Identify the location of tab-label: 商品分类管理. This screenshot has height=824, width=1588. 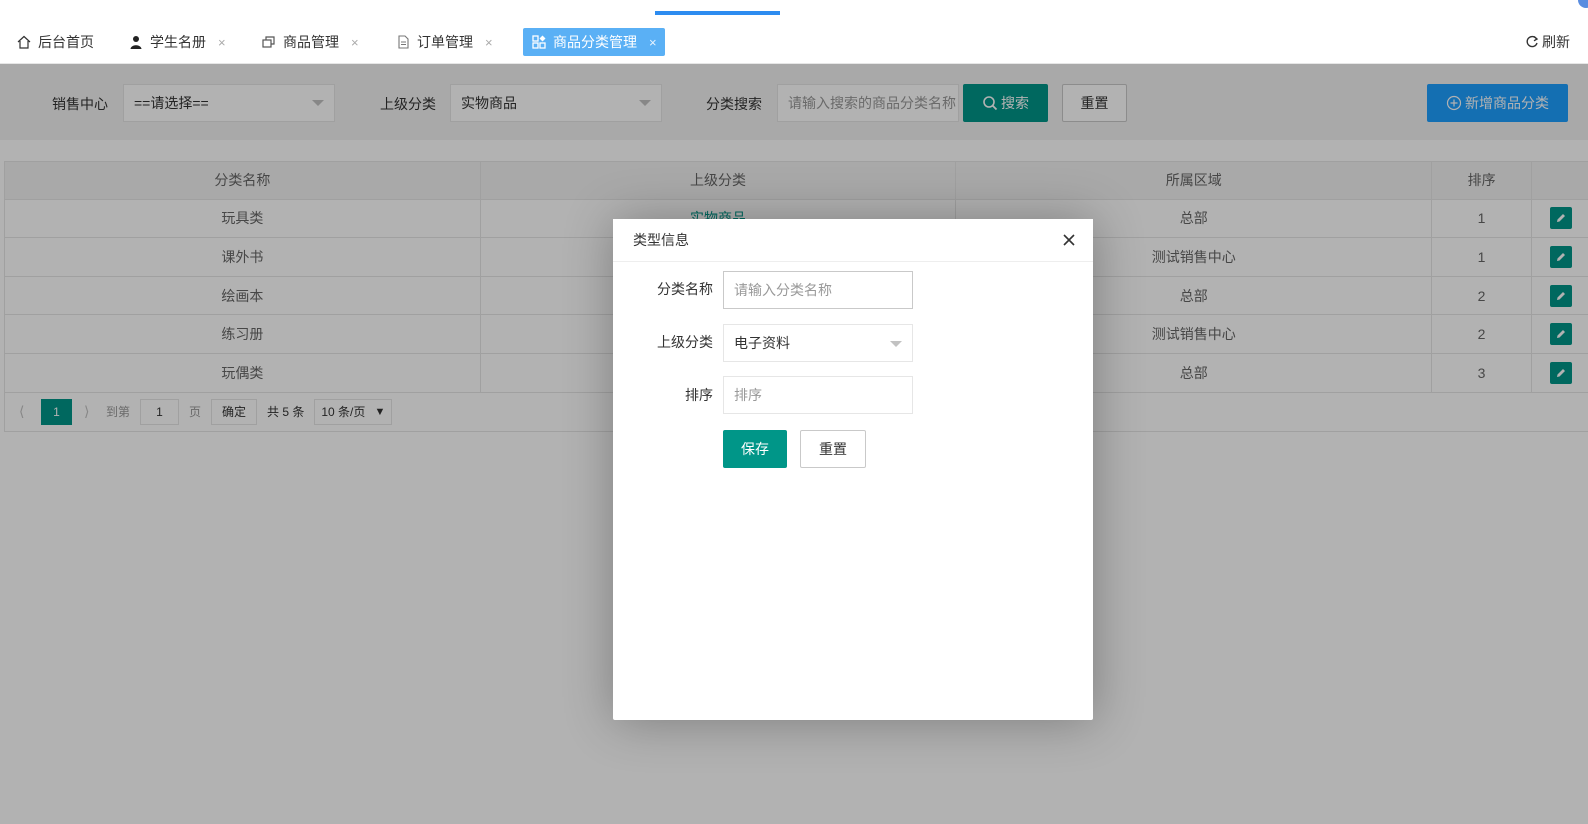
(595, 42).